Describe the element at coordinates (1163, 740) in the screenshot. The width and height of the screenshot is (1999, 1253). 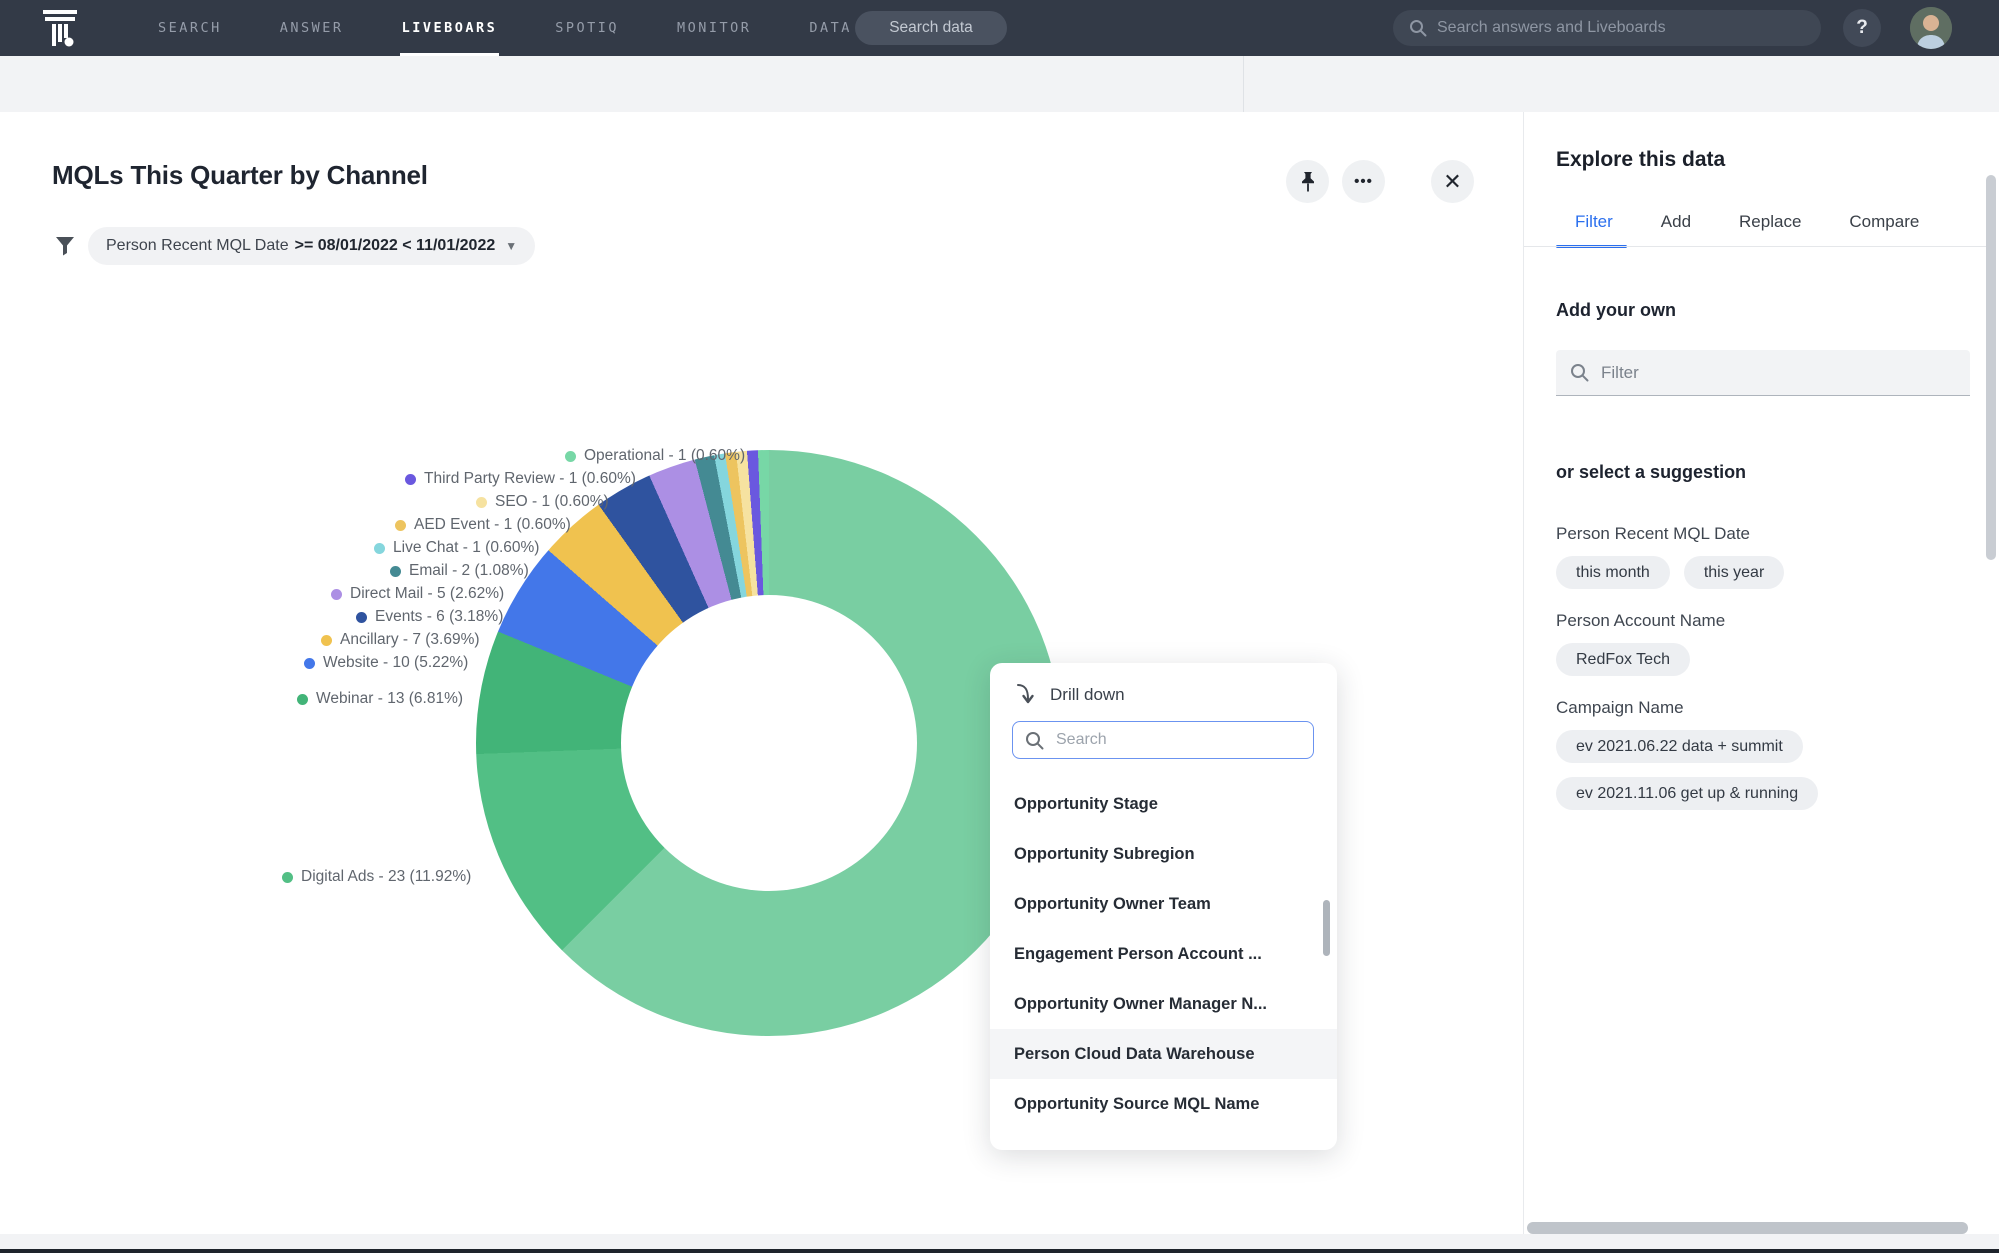
I see `drilldown-search-input: Search` at that location.